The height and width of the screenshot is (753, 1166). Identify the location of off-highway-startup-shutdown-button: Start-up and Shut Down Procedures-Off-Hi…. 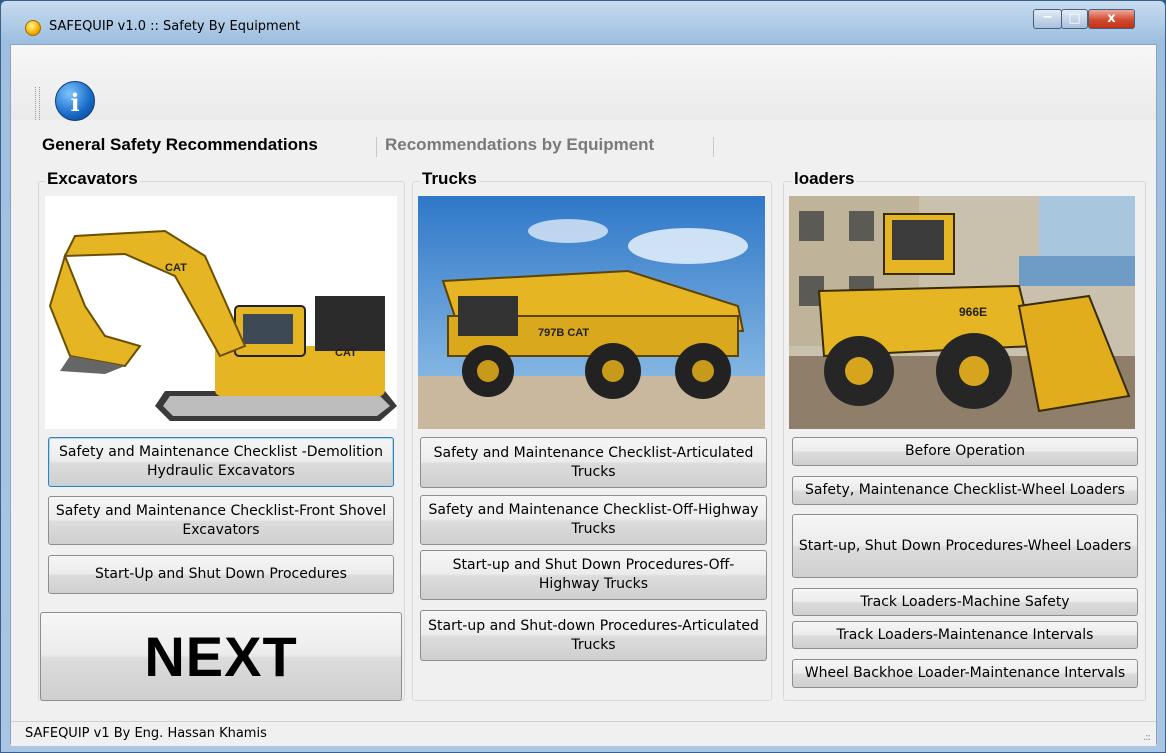
(593, 575).